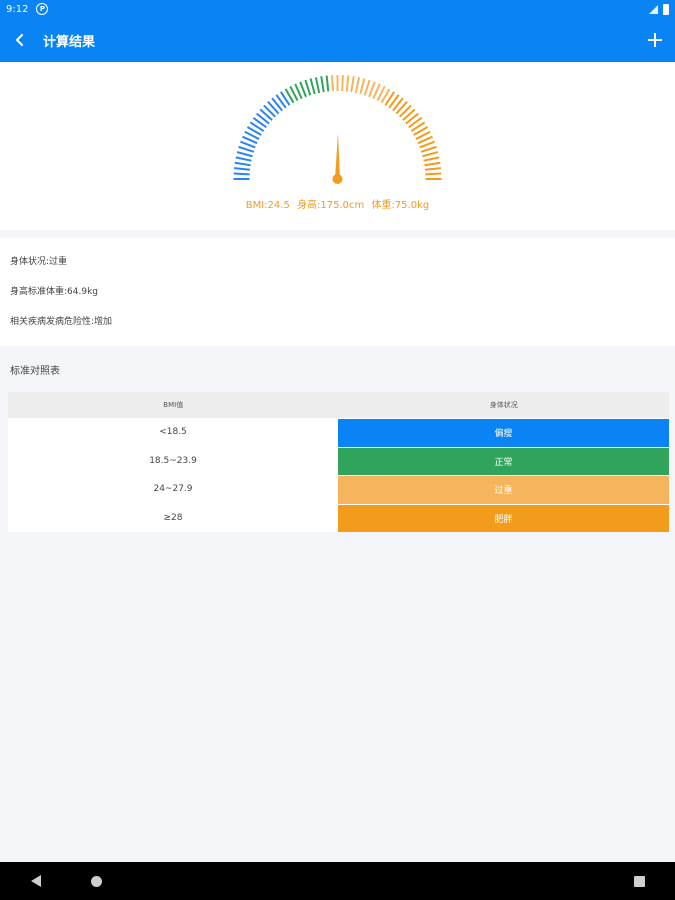  What do you see at coordinates (42, 9) in the screenshot?
I see `p-circle-icon: P` at bounding box center [42, 9].